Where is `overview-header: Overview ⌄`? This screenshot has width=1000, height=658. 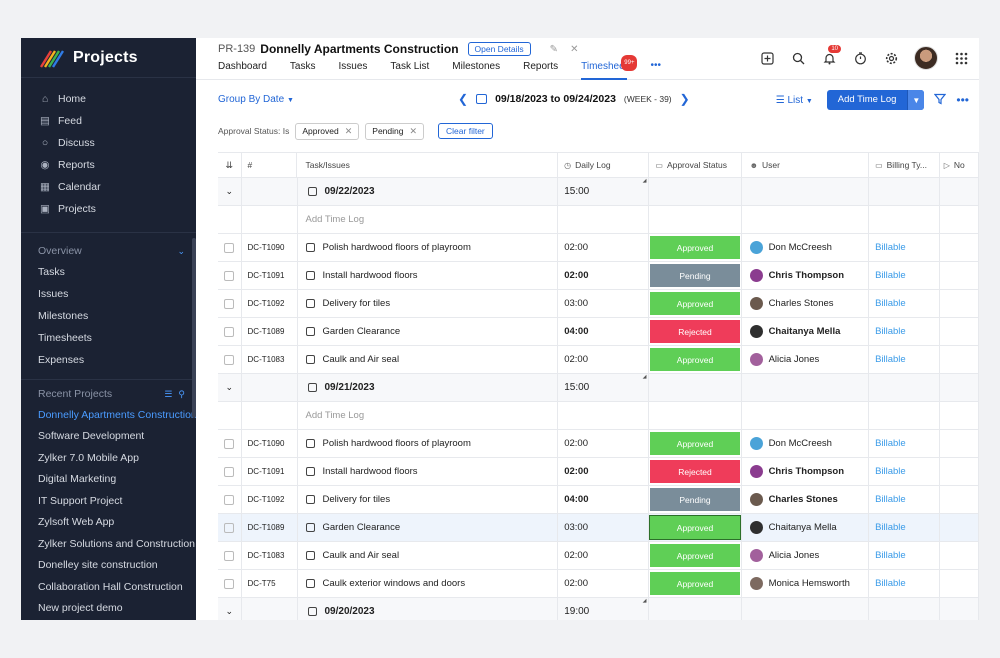 overview-header: Overview ⌄ is located at coordinates (108, 251).